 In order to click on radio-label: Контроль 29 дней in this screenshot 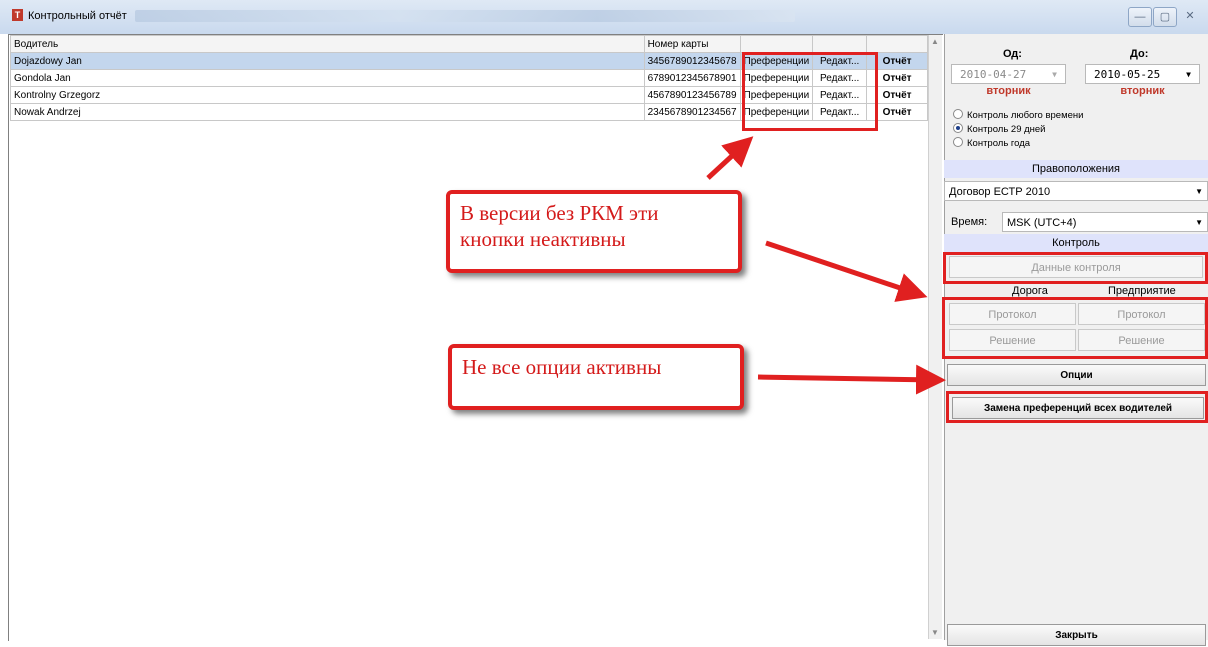, I will do `click(1006, 129)`.